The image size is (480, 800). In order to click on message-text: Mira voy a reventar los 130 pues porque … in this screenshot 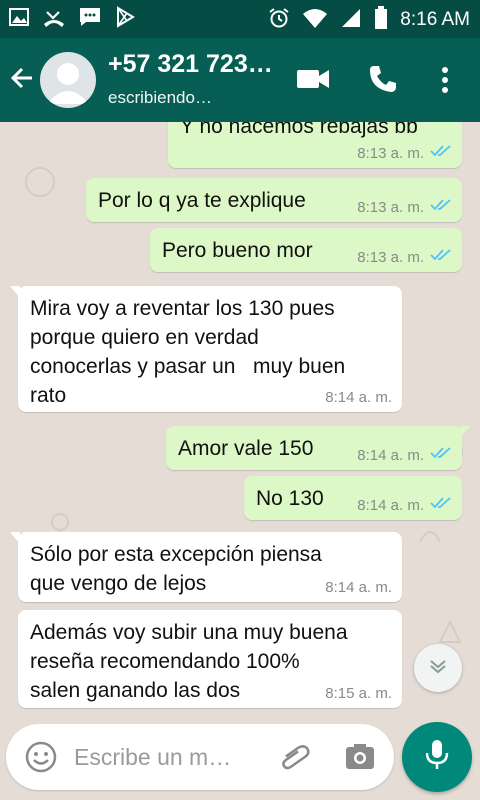, I will do `click(188, 352)`.